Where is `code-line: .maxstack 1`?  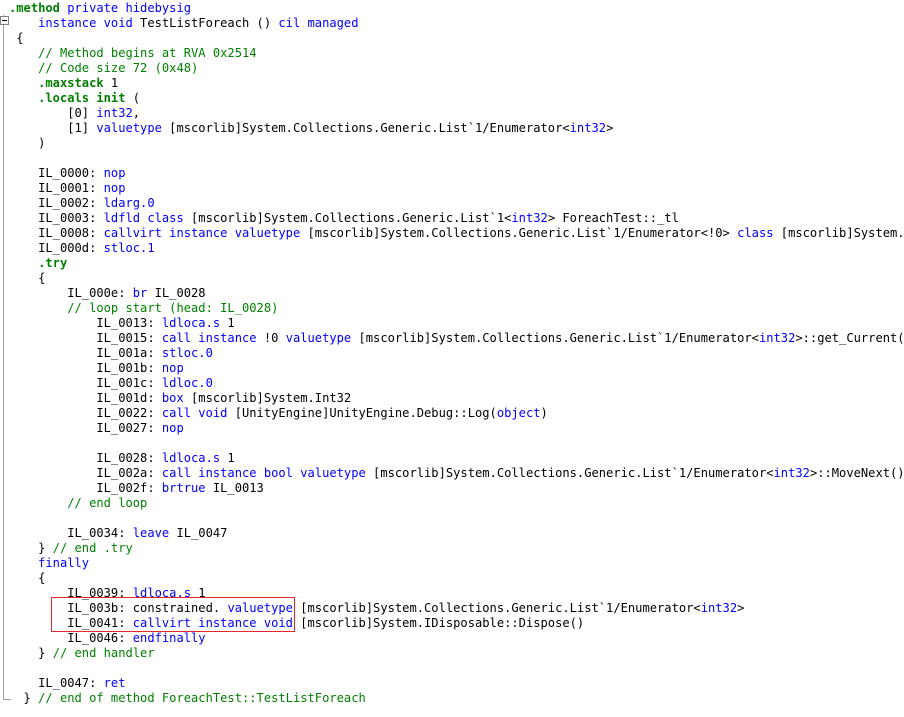
code-line: .maxstack 1 is located at coordinates (63, 83).